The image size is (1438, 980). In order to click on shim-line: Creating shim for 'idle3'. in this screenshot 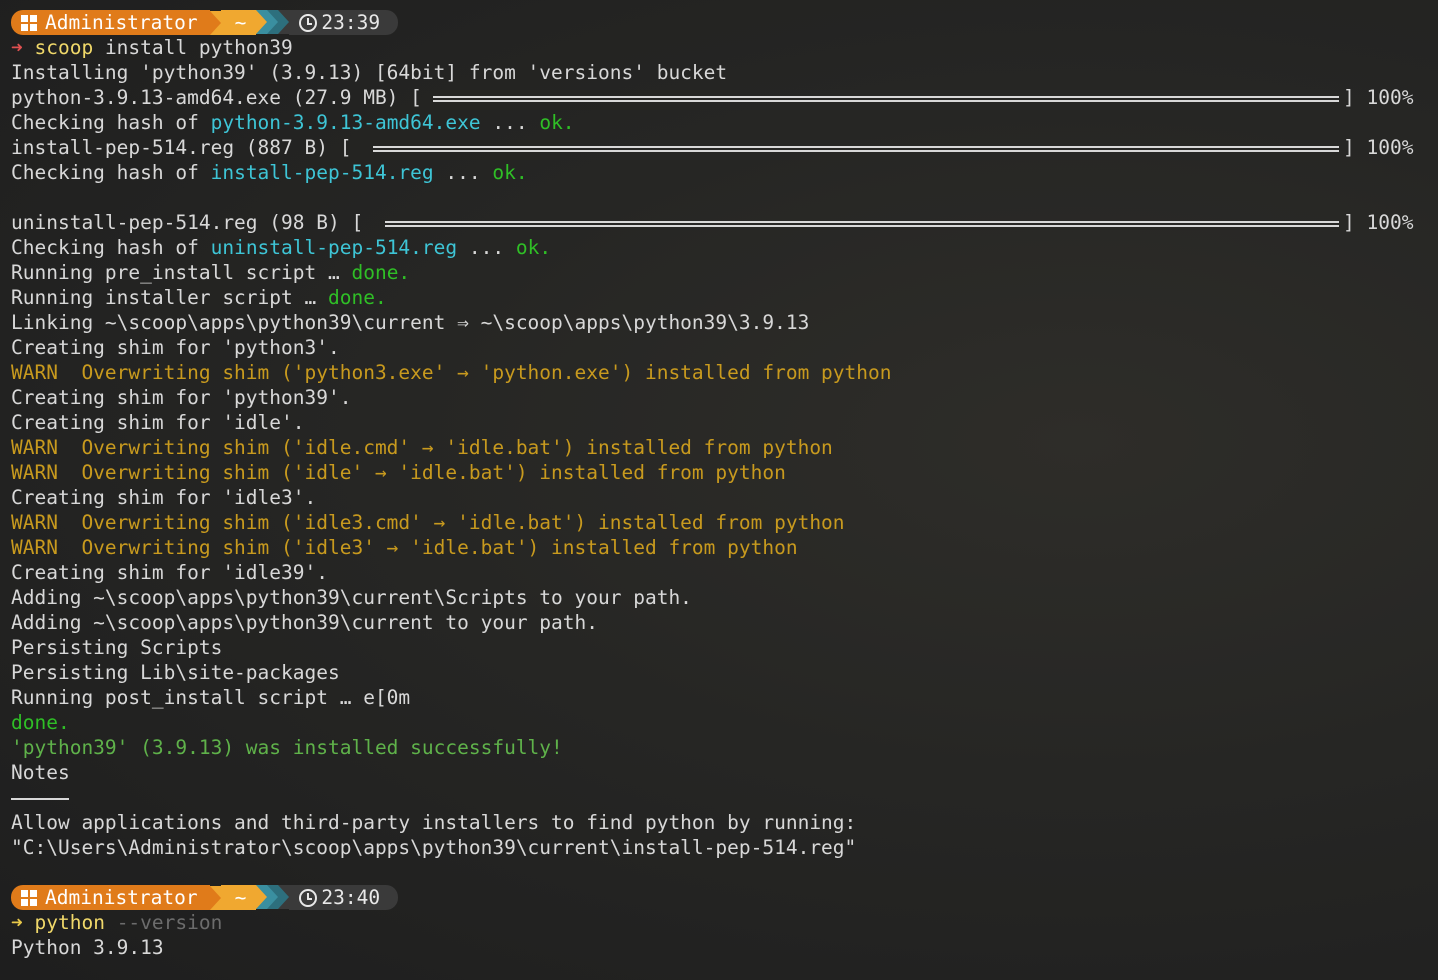, I will do `click(164, 497)`.